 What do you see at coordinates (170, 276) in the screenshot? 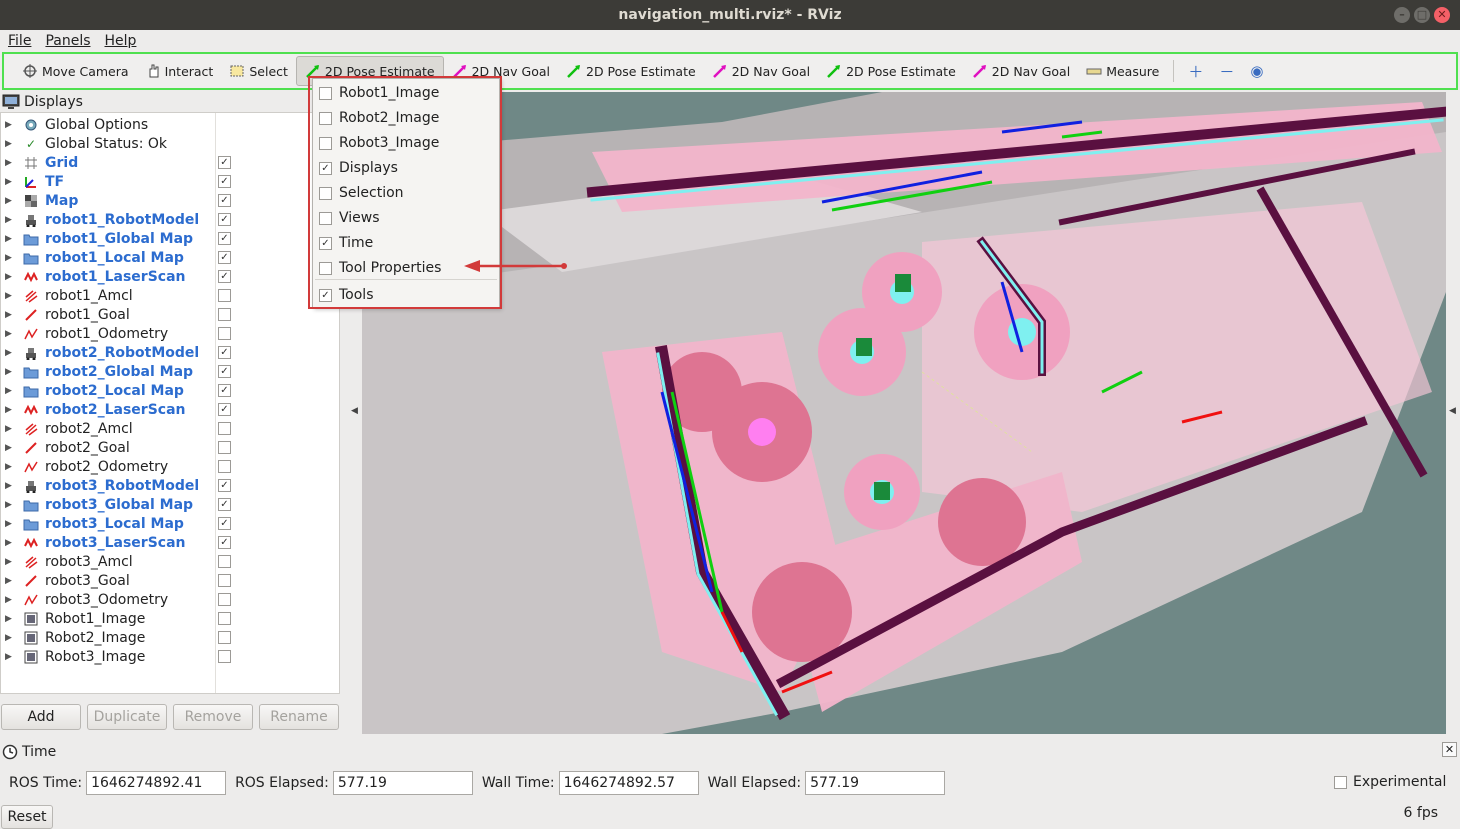
I see `display-item: ▶ robot1_LaserScan ✓` at bounding box center [170, 276].